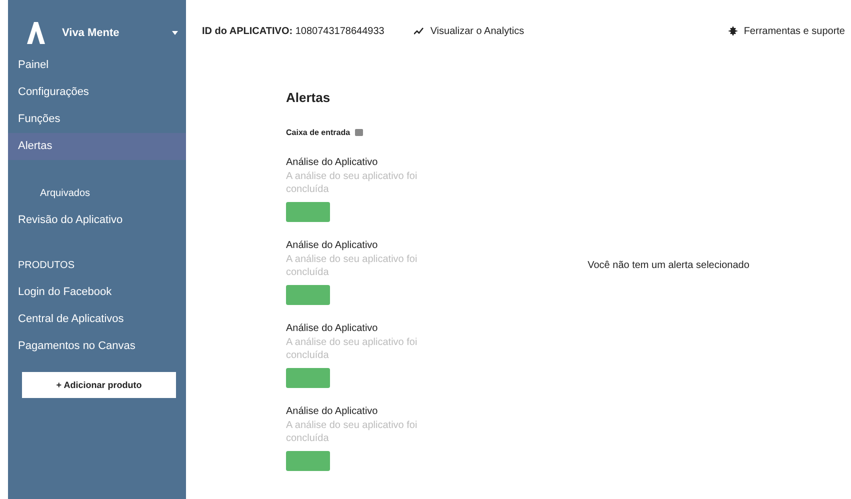  I want to click on sidebar-item: Revisão do Aplicativo, so click(97, 220).